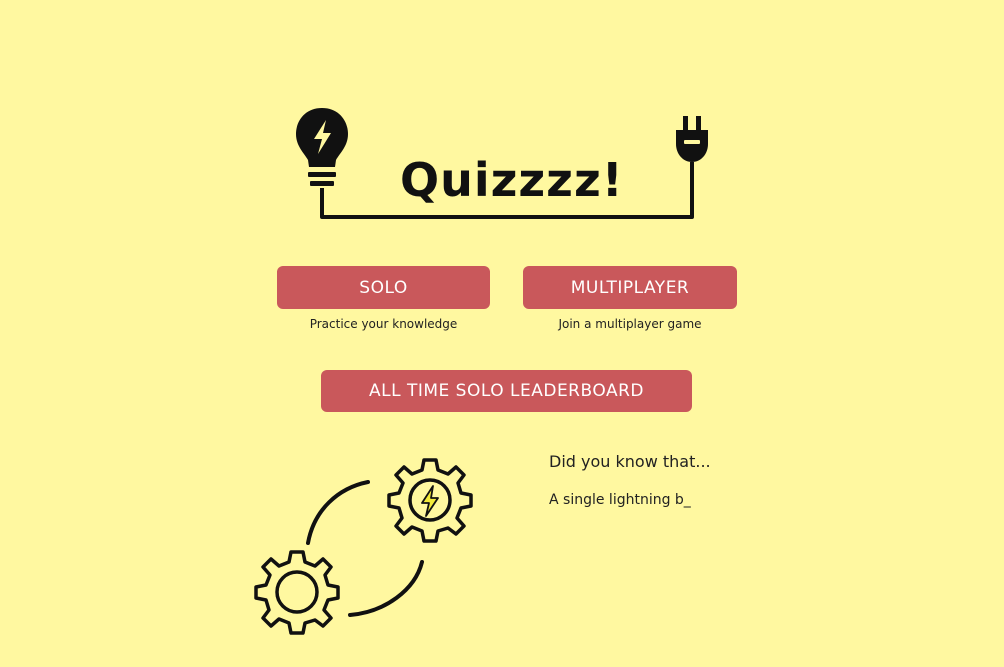 Image resolution: width=1004 pixels, height=667 pixels. What do you see at coordinates (383, 324) in the screenshot?
I see `solo-caption: Practice your knowledge` at bounding box center [383, 324].